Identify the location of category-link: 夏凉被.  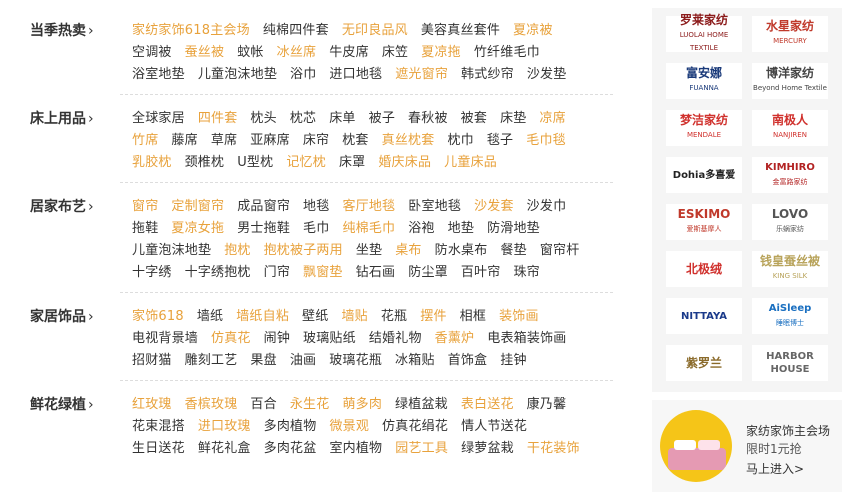
(533, 31).